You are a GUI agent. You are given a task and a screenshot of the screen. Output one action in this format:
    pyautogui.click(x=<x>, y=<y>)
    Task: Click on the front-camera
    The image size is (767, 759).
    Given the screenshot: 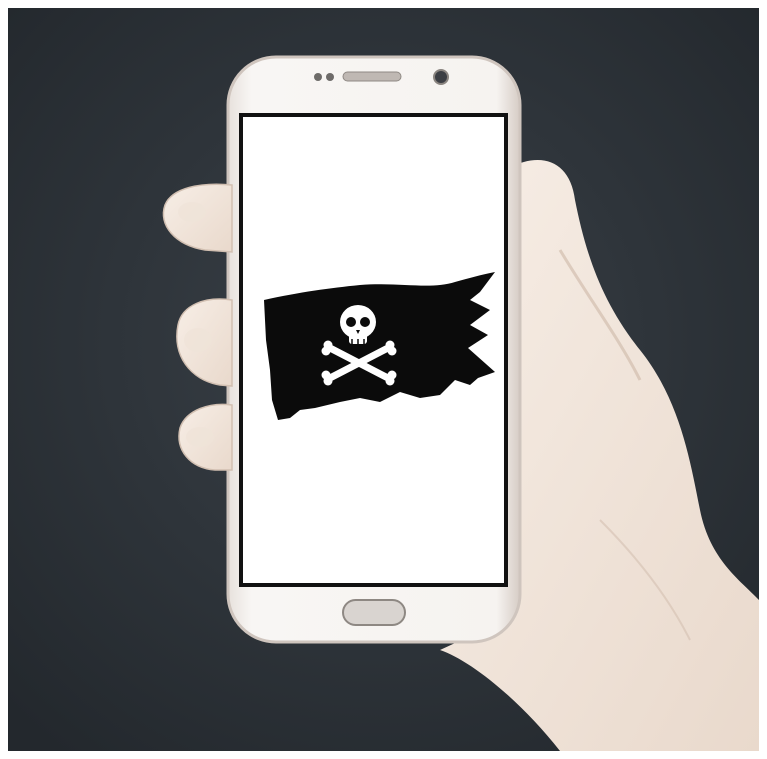 What is the action you would take?
    pyautogui.click(x=441, y=77)
    